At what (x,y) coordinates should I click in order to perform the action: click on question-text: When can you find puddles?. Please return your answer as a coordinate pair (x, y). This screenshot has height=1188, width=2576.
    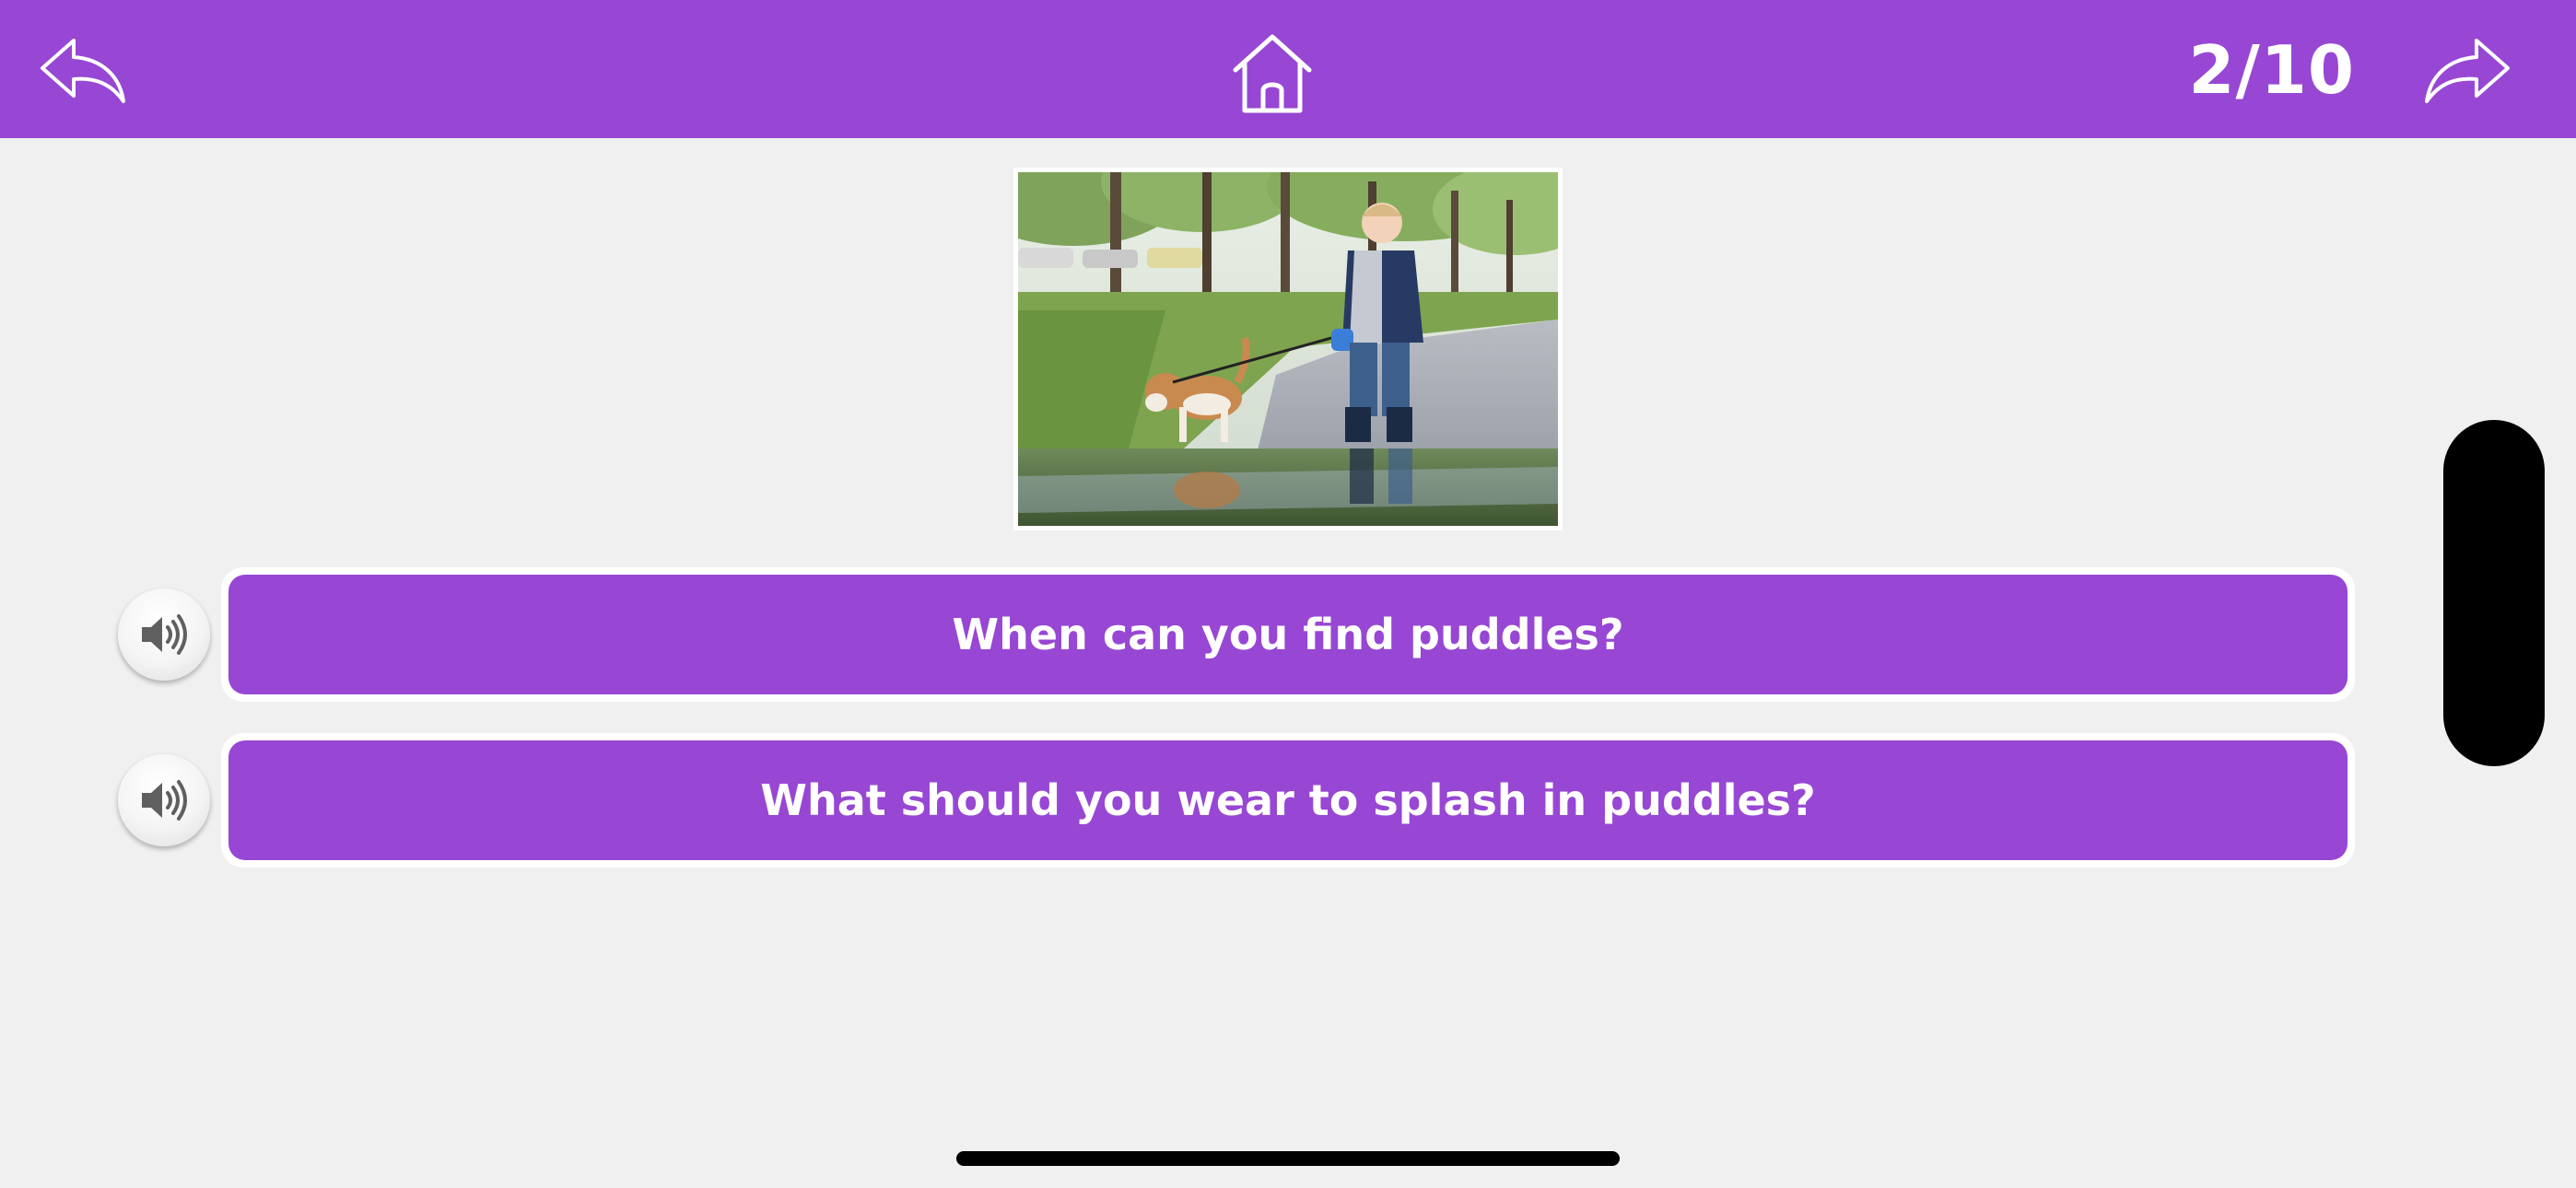
    Looking at the image, I should click on (1288, 634).